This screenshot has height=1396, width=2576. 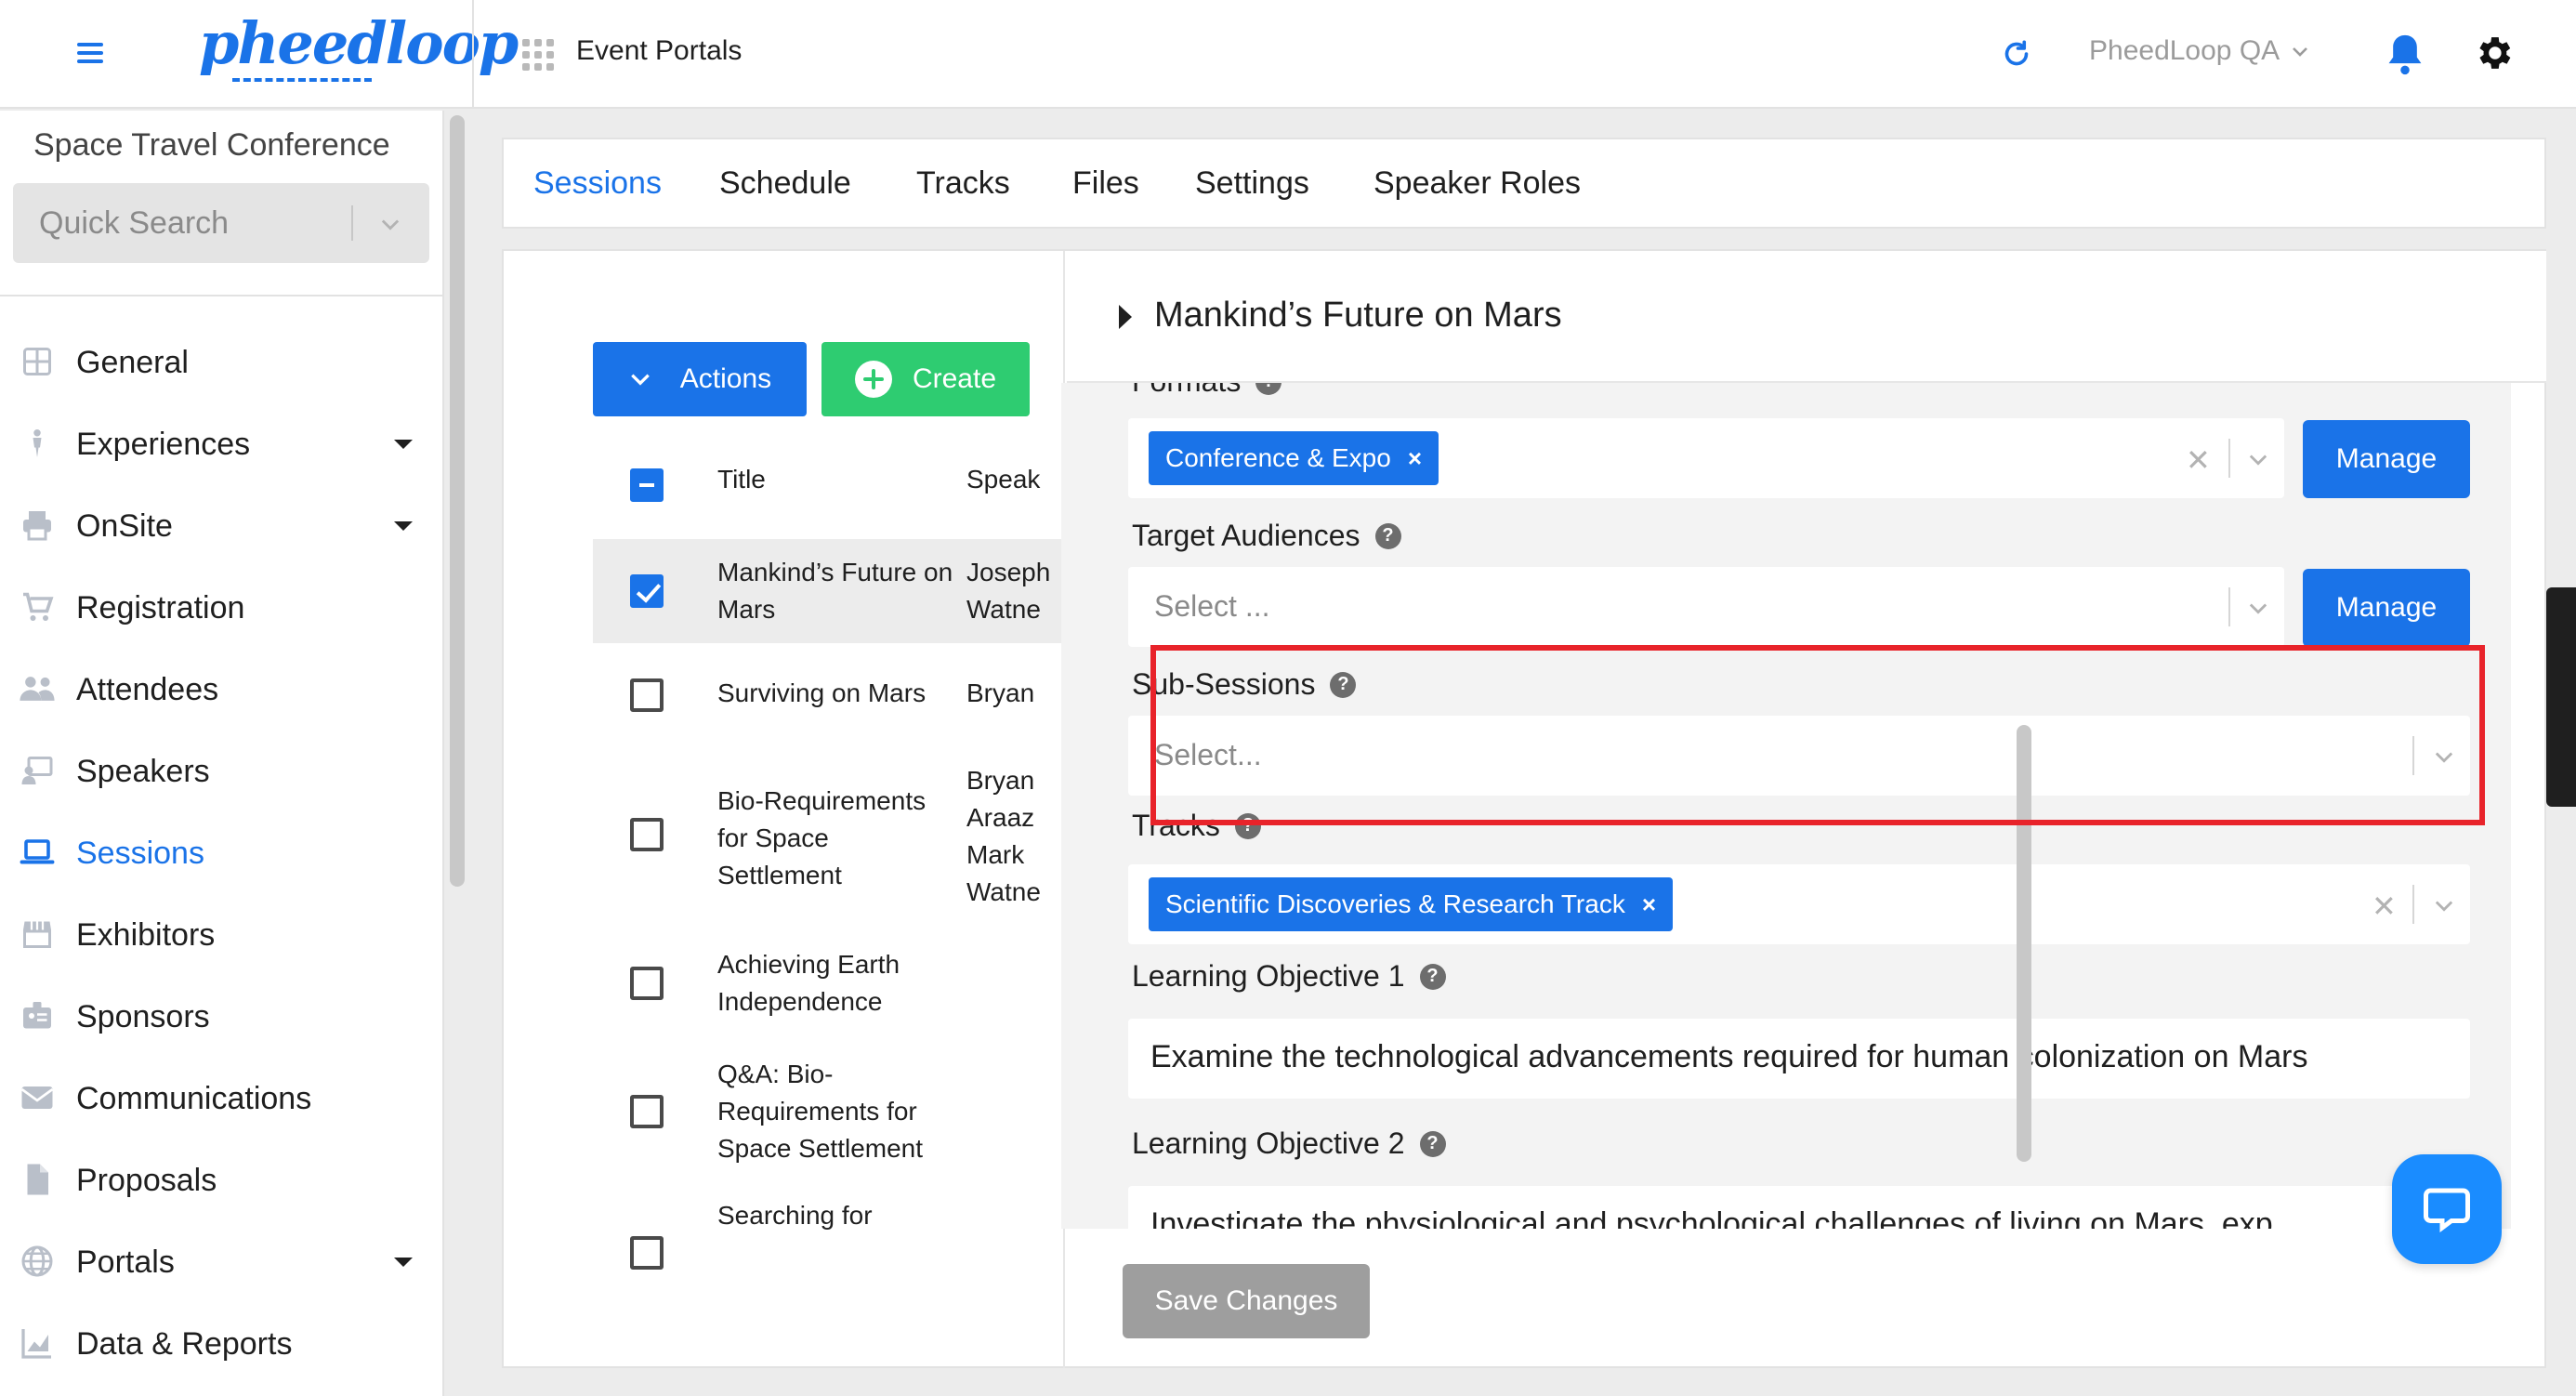 I want to click on column-header-speakers: Speak, so click(x=1003, y=479).